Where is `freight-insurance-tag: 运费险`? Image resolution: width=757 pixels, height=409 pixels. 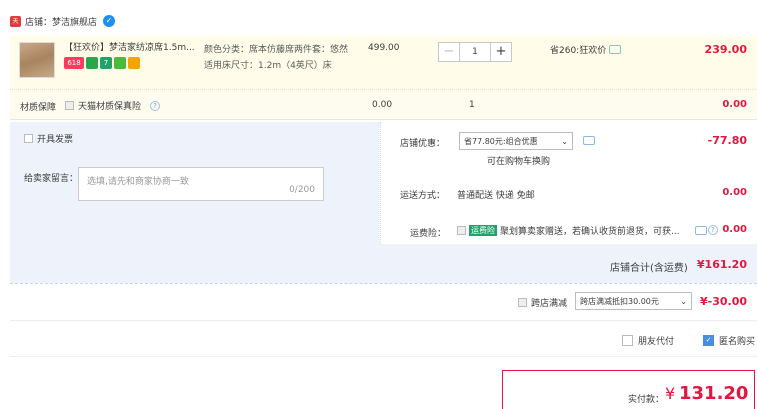 freight-insurance-tag: 运费险 is located at coordinates (483, 230).